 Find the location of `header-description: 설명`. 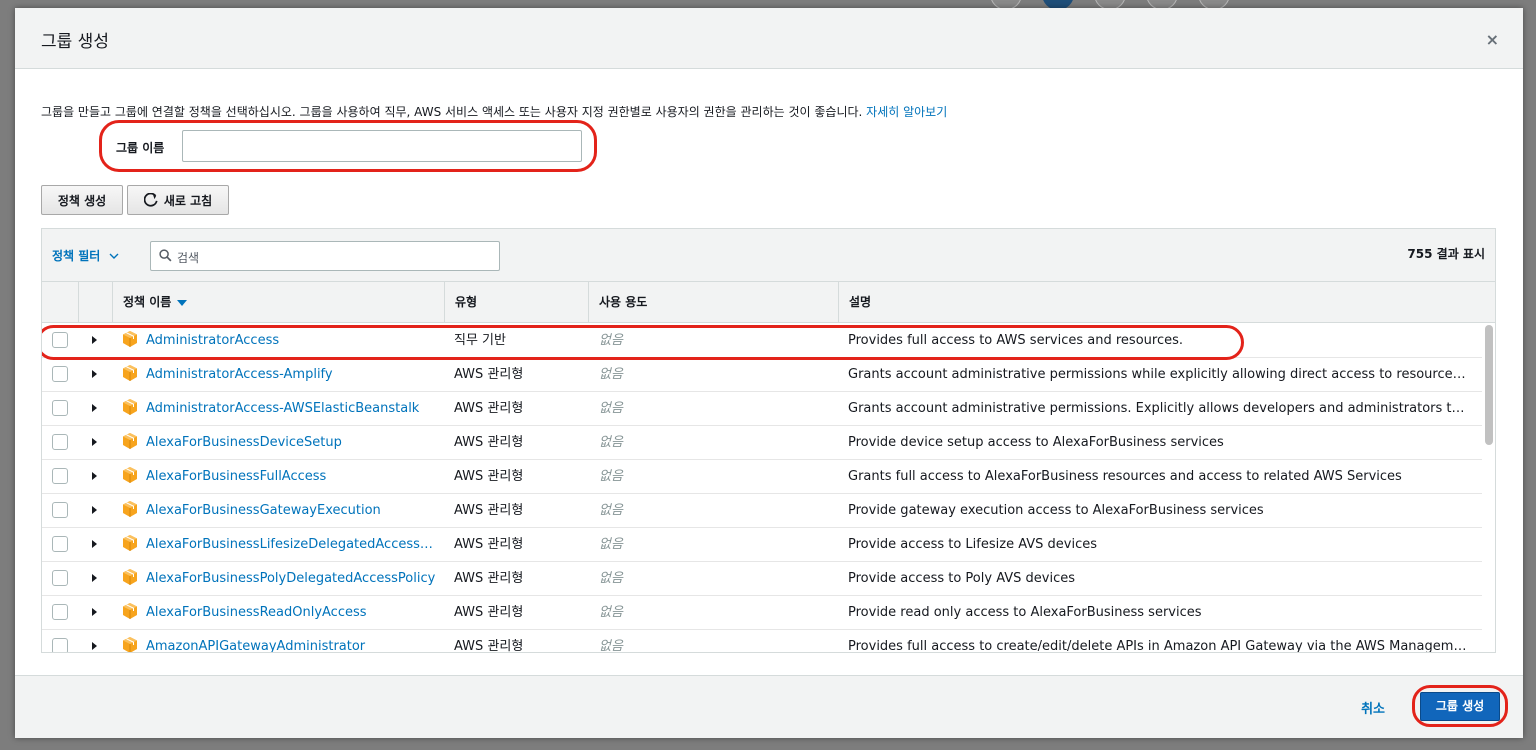

header-description: 설명 is located at coordinates (1166, 302).